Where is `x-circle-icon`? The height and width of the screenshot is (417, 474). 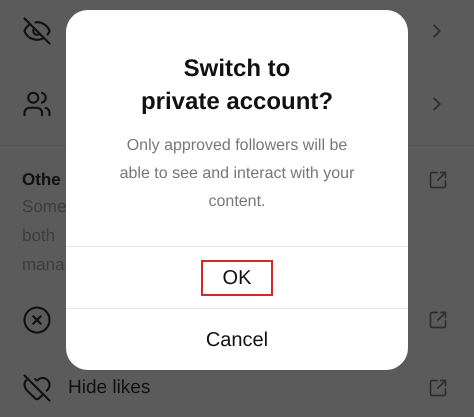
x-circle-icon is located at coordinates (37, 320).